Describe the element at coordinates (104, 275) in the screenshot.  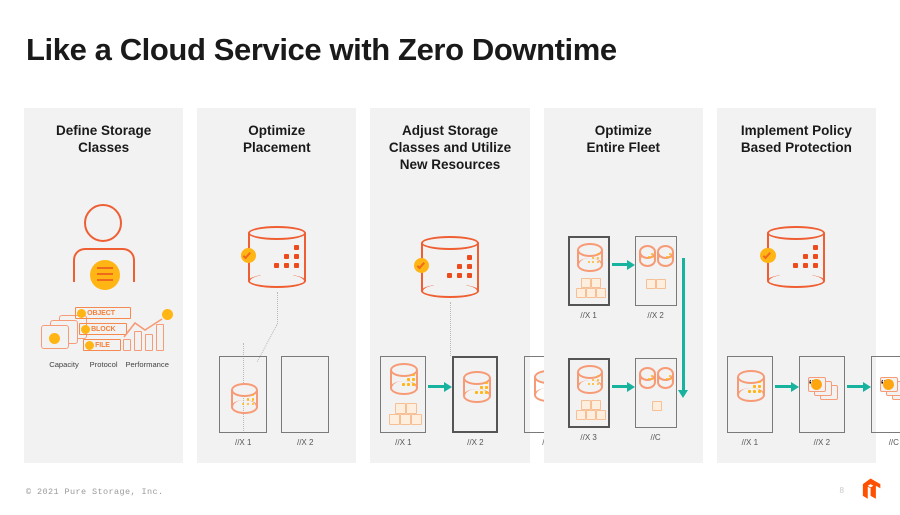
I see `storage-badge-icon` at that location.